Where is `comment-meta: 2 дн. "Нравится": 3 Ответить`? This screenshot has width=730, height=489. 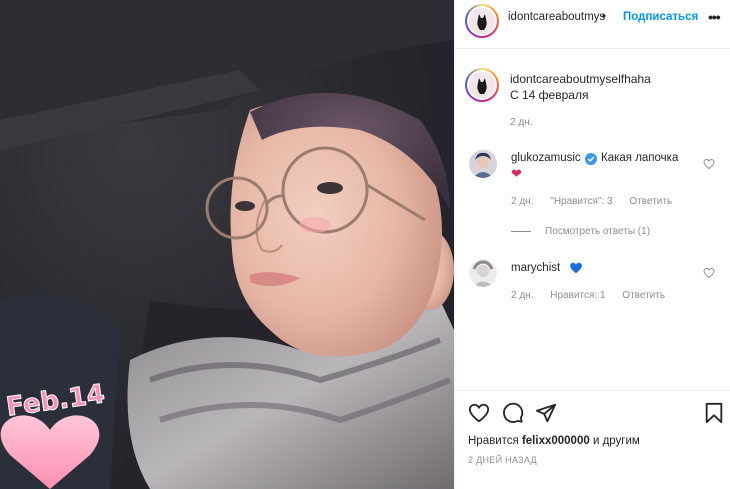
comment-meta: 2 дн. "Нравится": 3 Ответить is located at coordinates (598, 201).